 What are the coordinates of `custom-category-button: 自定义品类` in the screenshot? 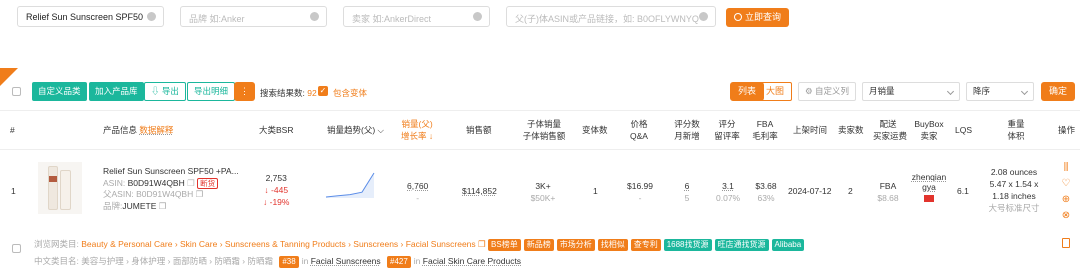 It's located at (59, 91).